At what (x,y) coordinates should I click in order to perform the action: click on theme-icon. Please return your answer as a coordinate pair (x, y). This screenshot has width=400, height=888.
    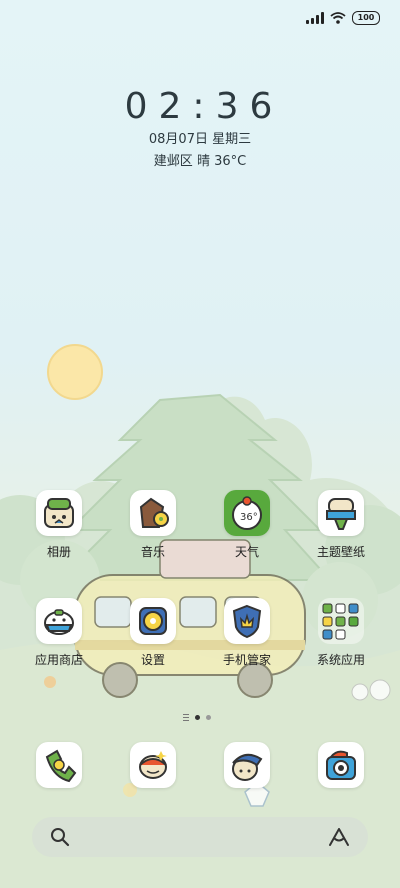
    Looking at the image, I should click on (341, 513).